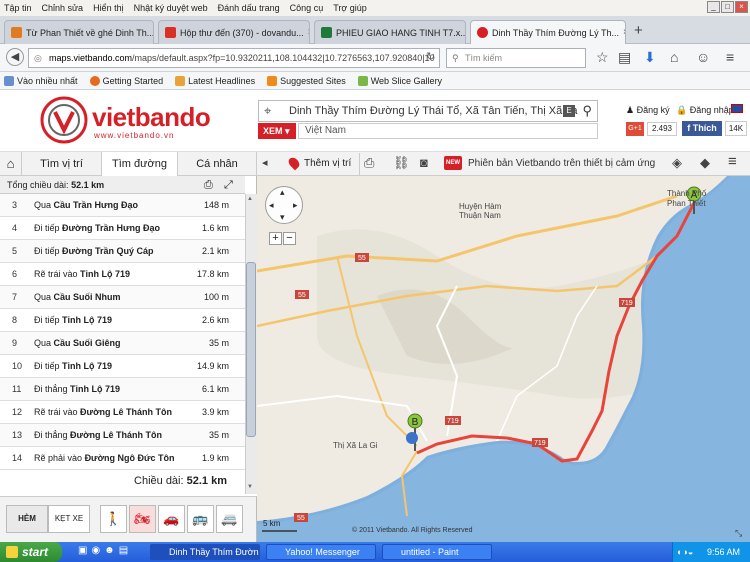 The height and width of the screenshot is (562, 750). I want to click on tab-1: Từ Phan Thiết về ghé Dinh Th... ×, so click(79, 32).